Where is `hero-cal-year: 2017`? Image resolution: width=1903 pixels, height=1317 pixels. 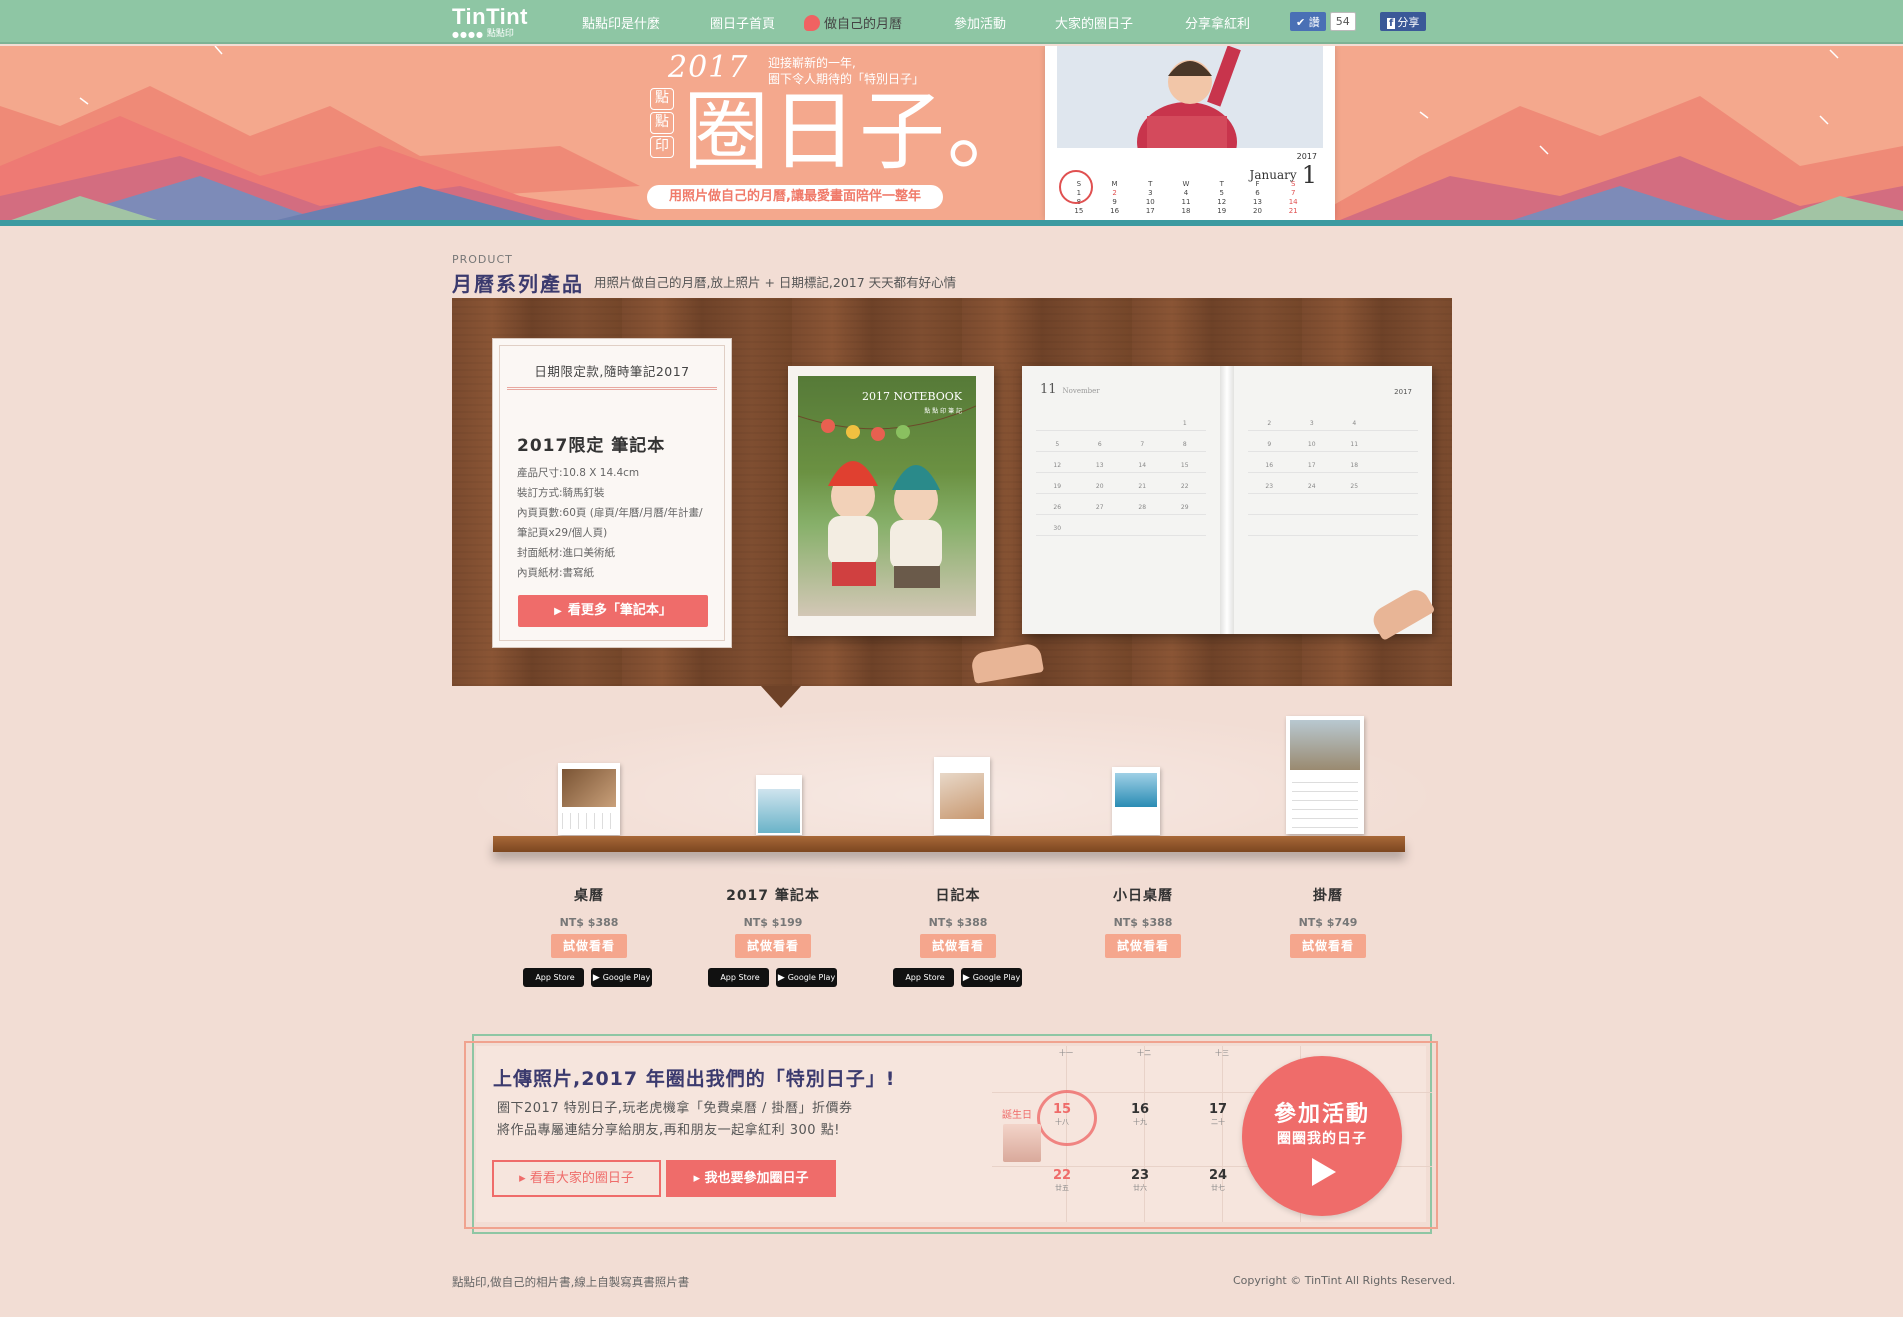 hero-cal-year: 2017 is located at coordinates (1306, 156).